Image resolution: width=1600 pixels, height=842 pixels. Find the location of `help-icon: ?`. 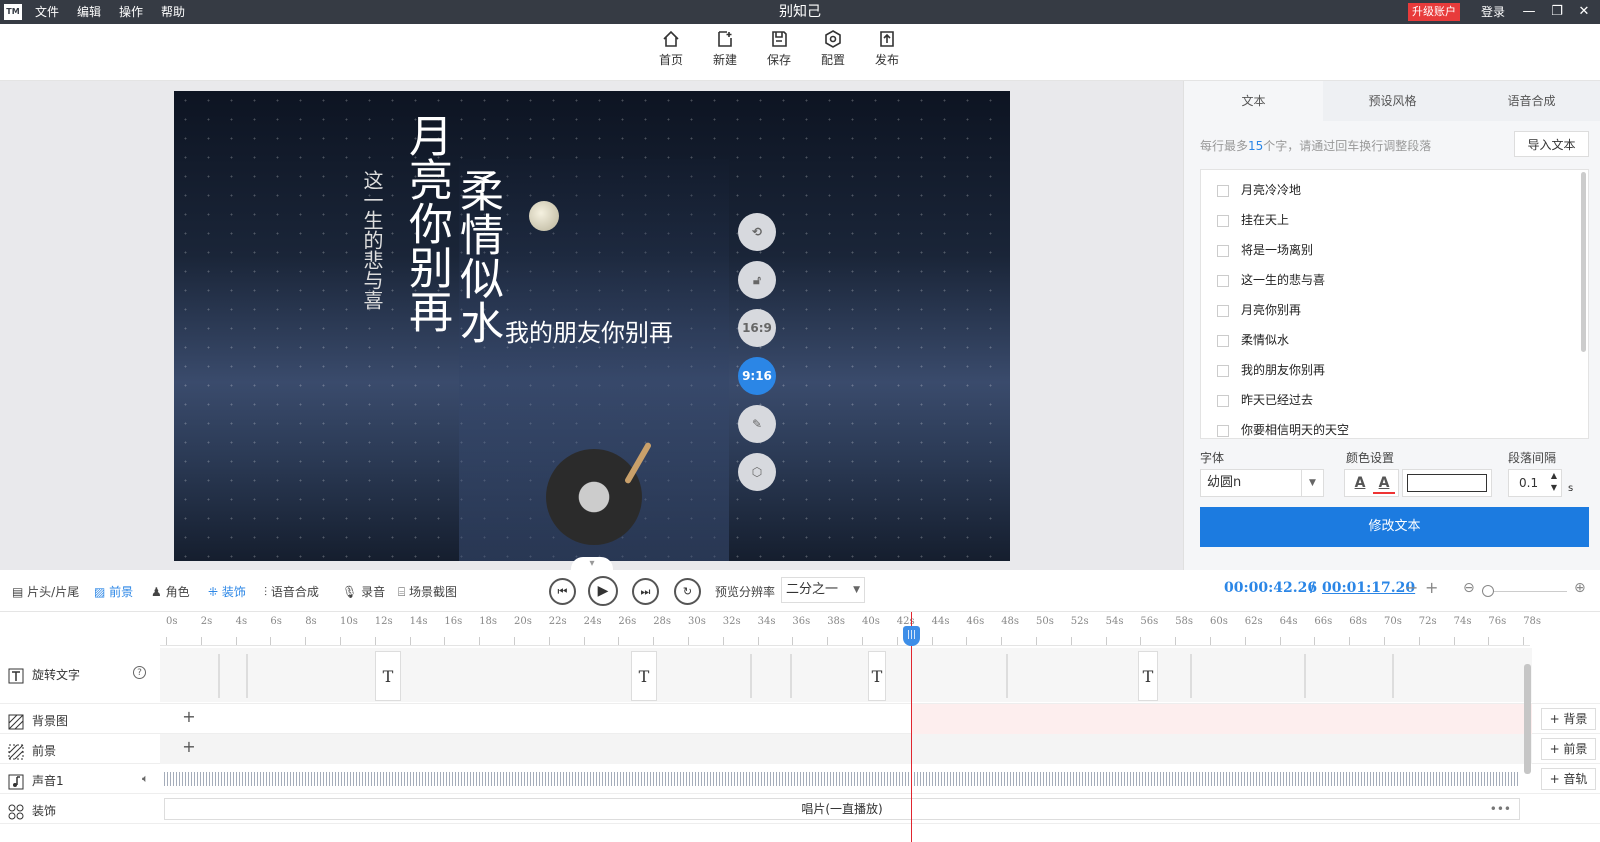

help-icon: ? is located at coordinates (139, 672).